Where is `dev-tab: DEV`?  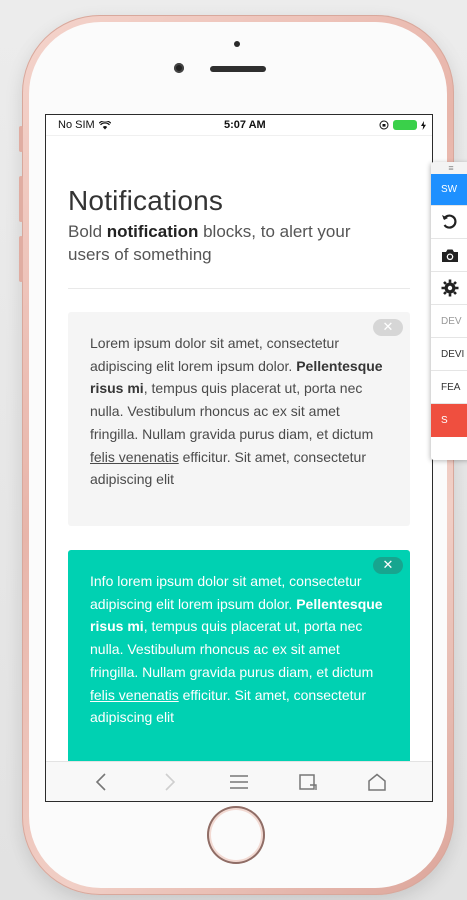
dev-tab: DEV is located at coordinates (449, 321).